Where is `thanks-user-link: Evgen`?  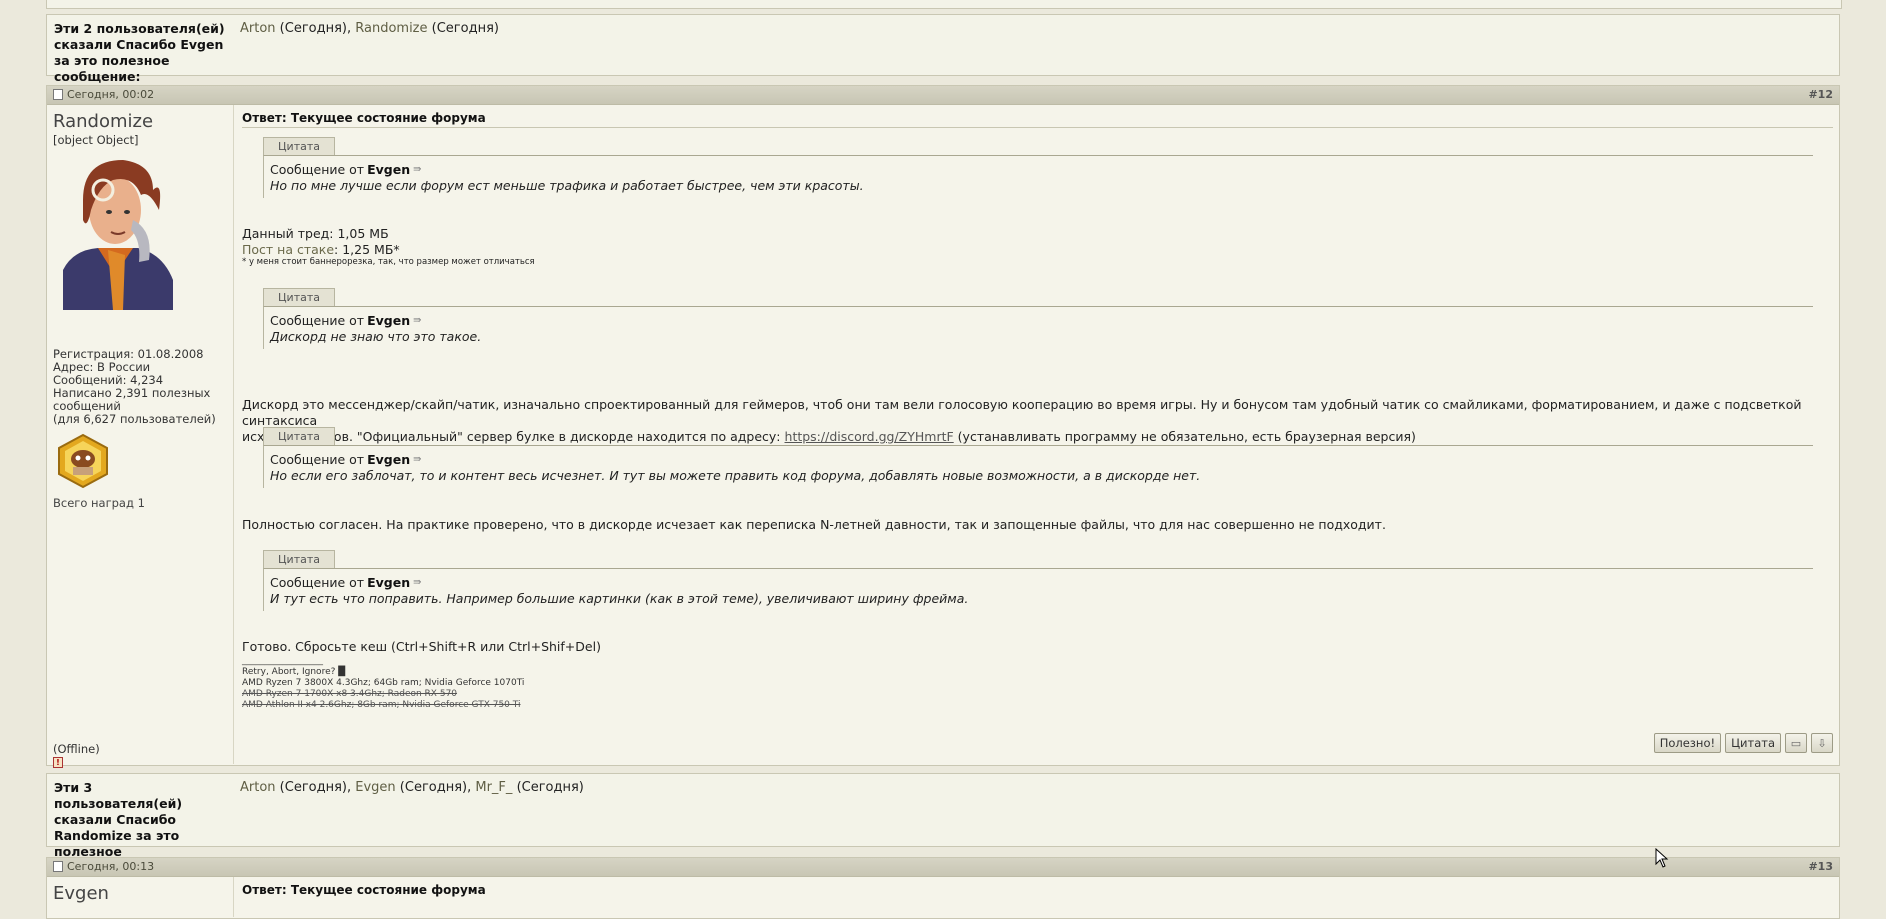
thanks-user-link: Evgen is located at coordinates (375, 787).